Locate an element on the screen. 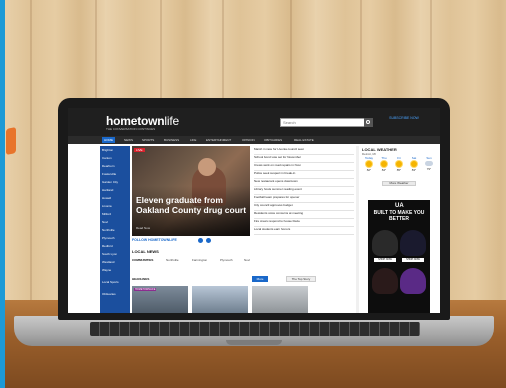 The image size is (506, 388). headline-item: Fire crews respond to house blaze is located at coordinates (304, 223).